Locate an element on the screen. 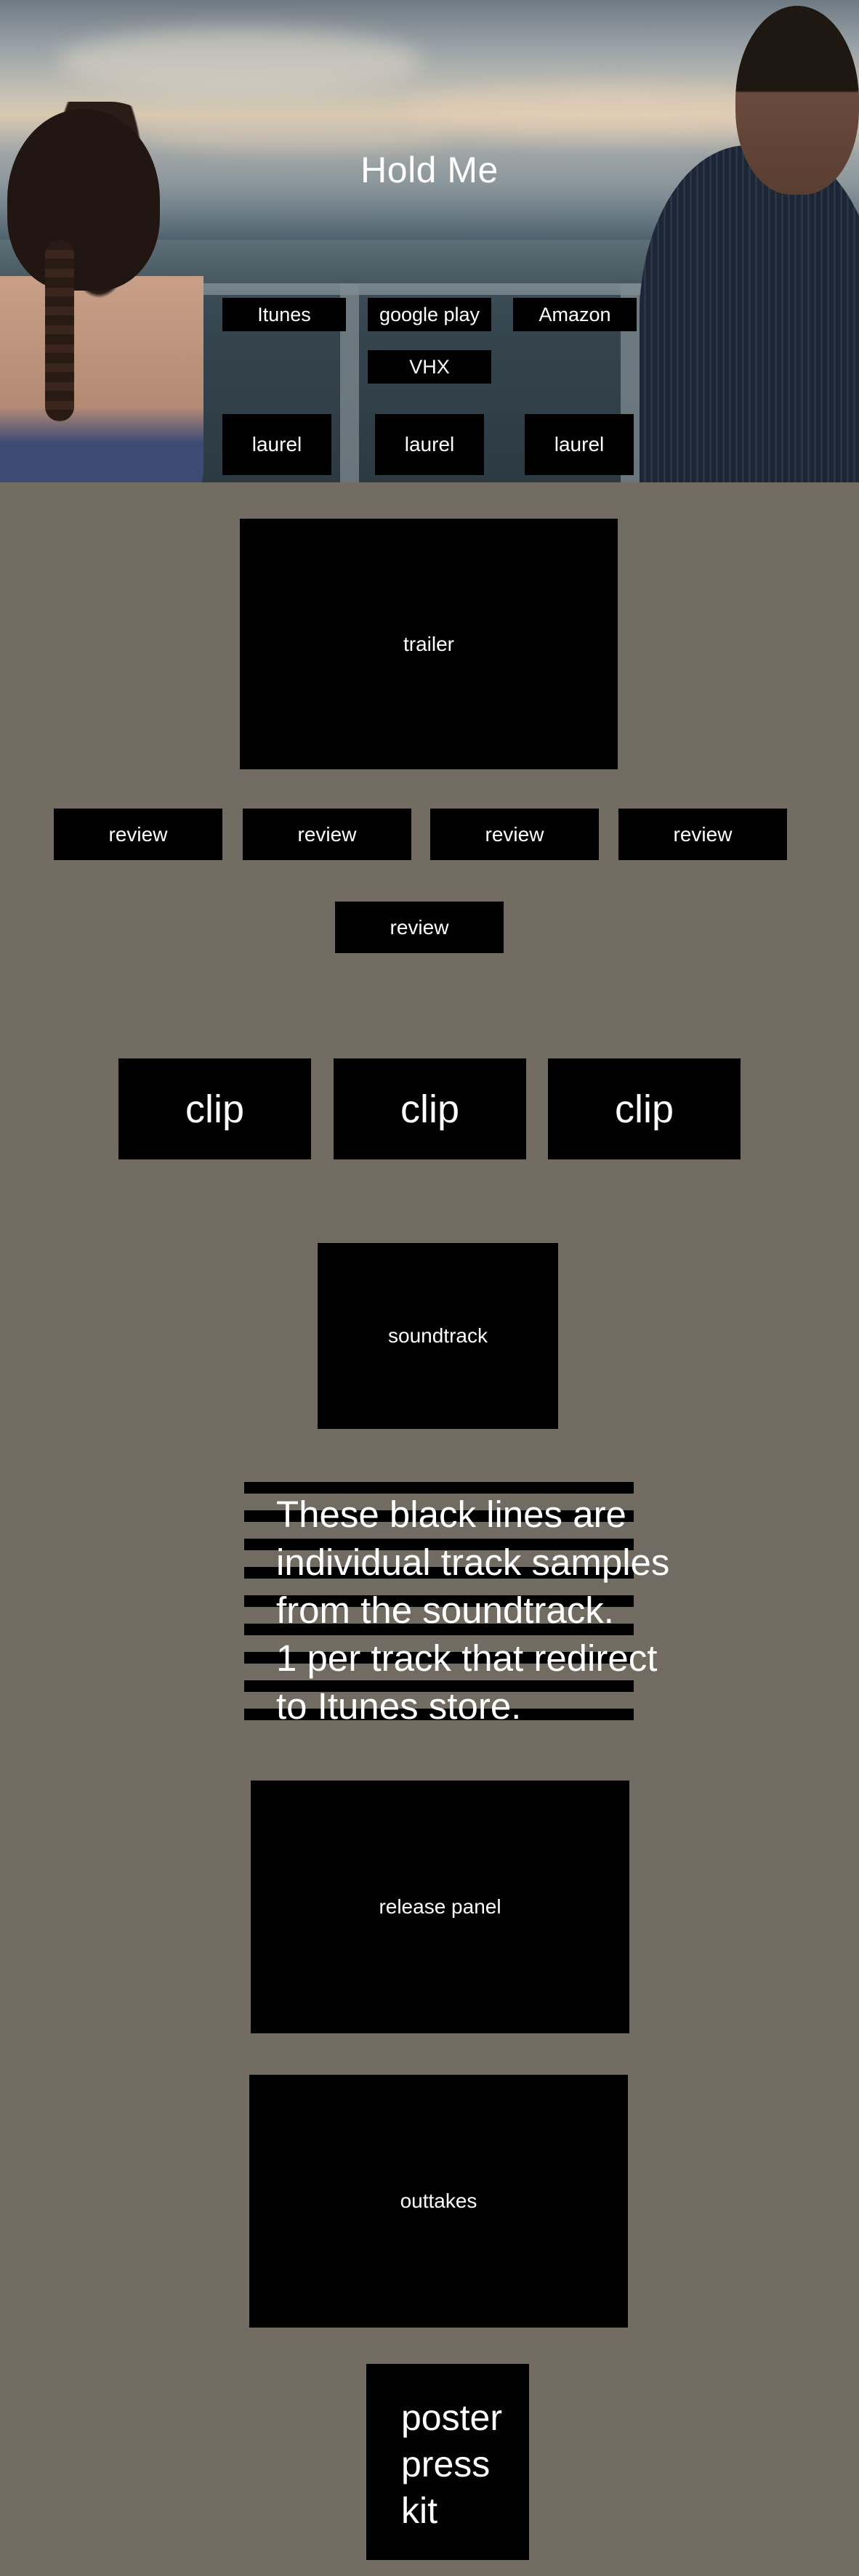 The height and width of the screenshot is (2576, 859). annotation-line: individual track samples is located at coordinates (473, 1562).